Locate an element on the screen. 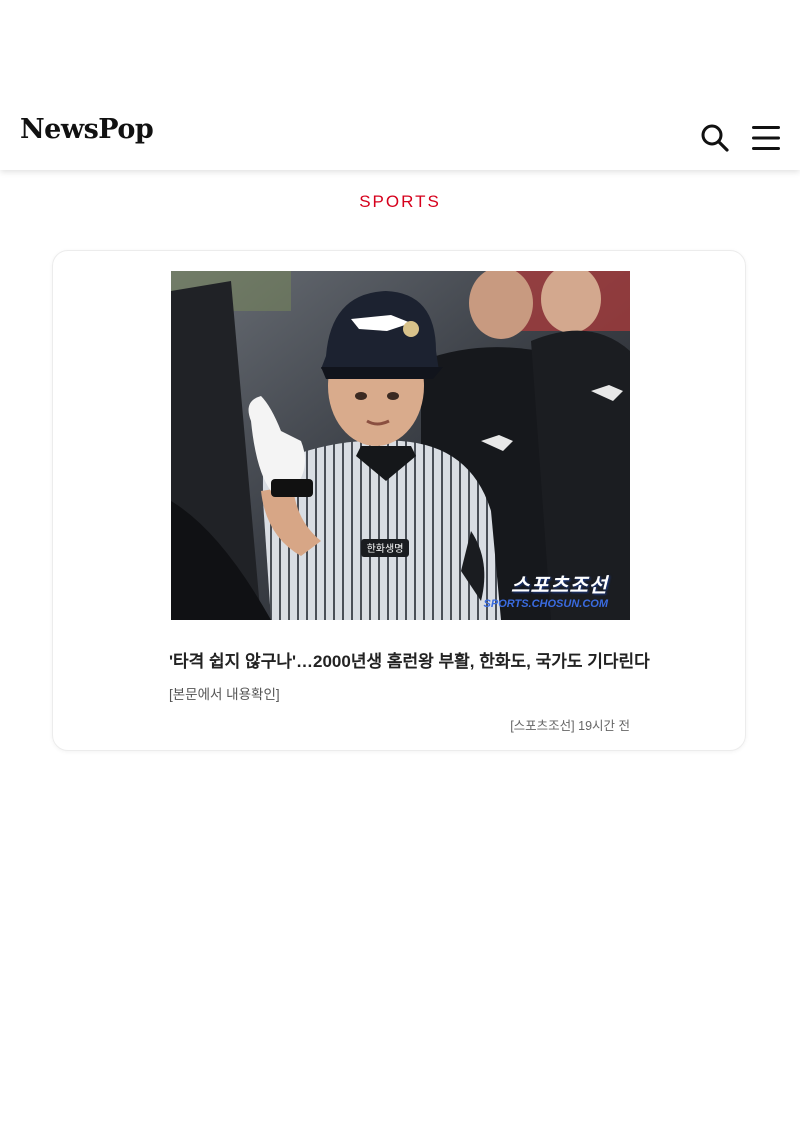 This screenshot has height=1145, width=800. article-headline: '타격 쉽지 않구나'…2000년생 홈런왕 부활, 한화도, 국가도 기다린다 is located at coordinates (409, 659).